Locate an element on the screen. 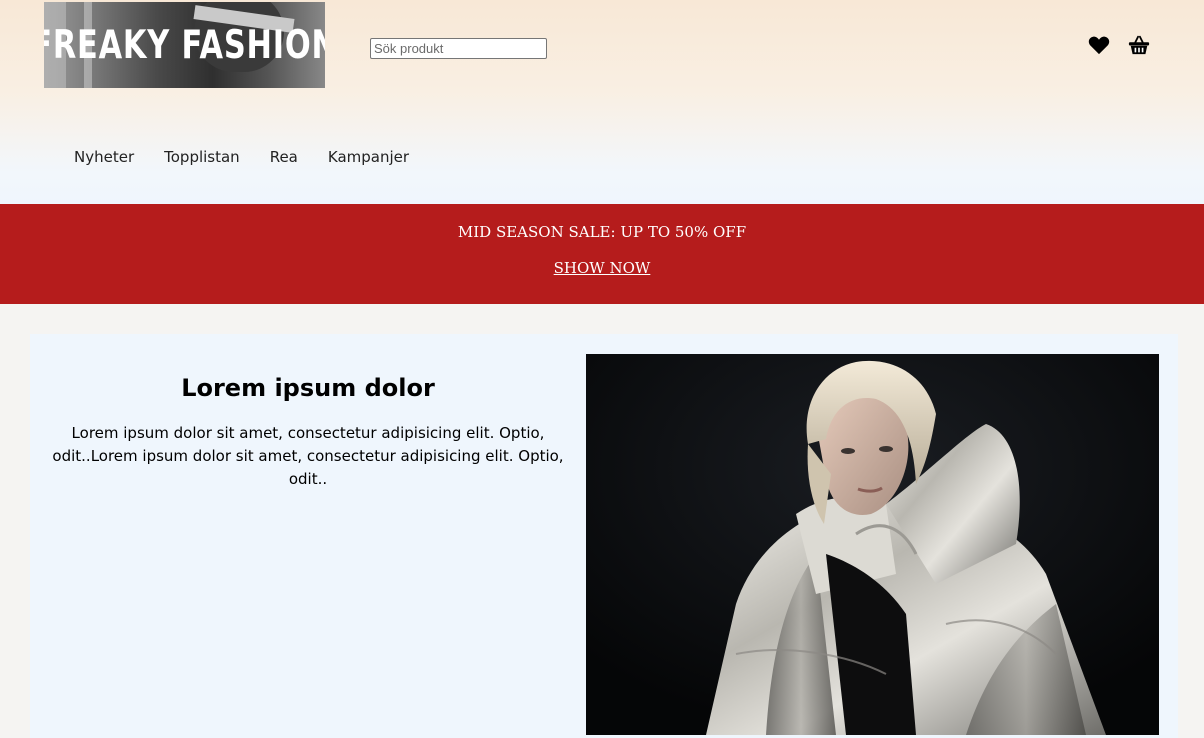 This screenshot has width=1204, height=738. sale-banner: MID SEASON SALE: UP TO 50% OFF SHOW NOW is located at coordinates (602, 254).